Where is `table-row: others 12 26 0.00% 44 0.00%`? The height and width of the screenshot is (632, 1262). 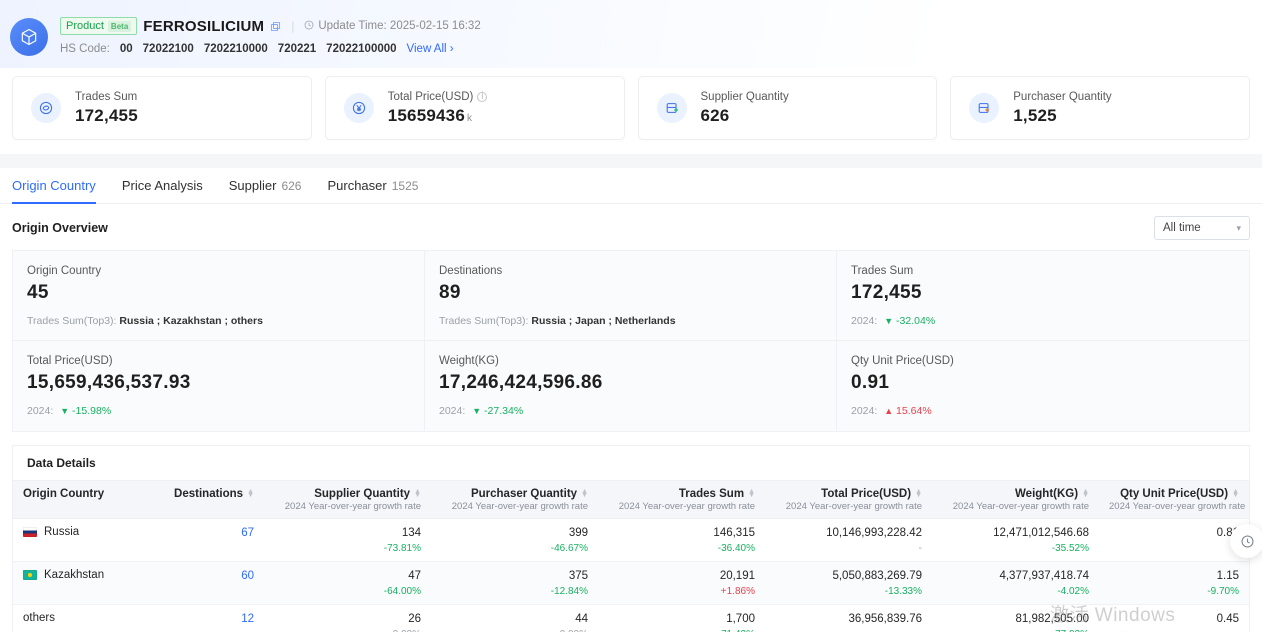
table-row: others 12 26 0.00% 44 0.00% is located at coordinates (631, 618).